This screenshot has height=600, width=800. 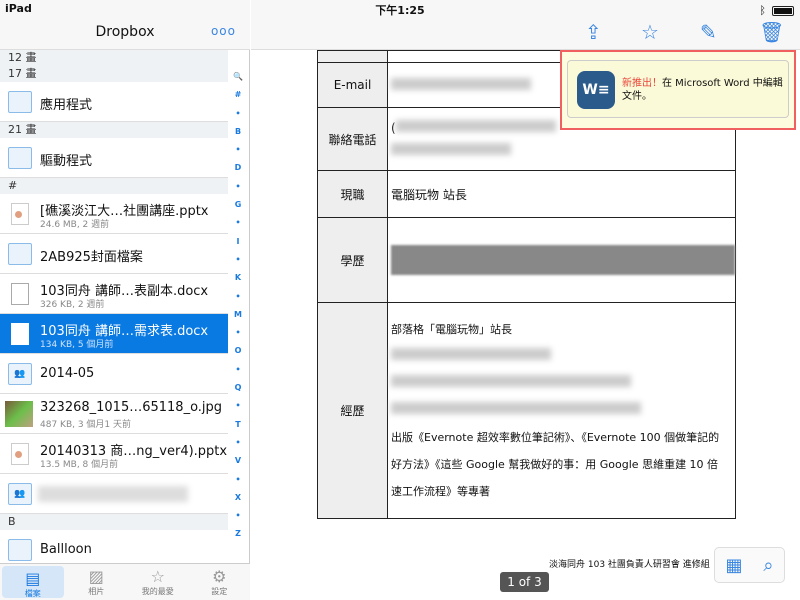 What do you see at coordinates (352, 260) in the screenshot?
I see `row-label: 學歷` at bounding box center [352, 260].